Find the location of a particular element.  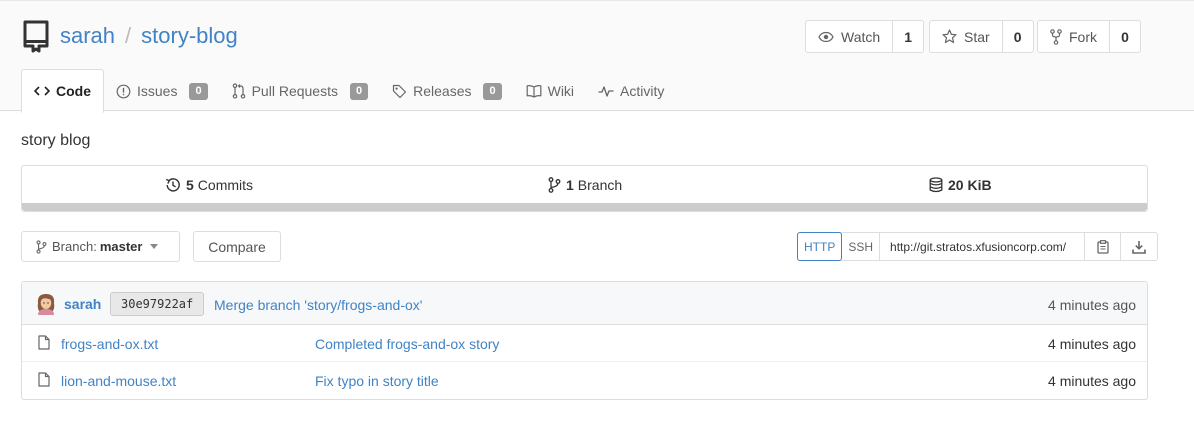

tab-wiki: Wiki is located at coordinates (550, 91).